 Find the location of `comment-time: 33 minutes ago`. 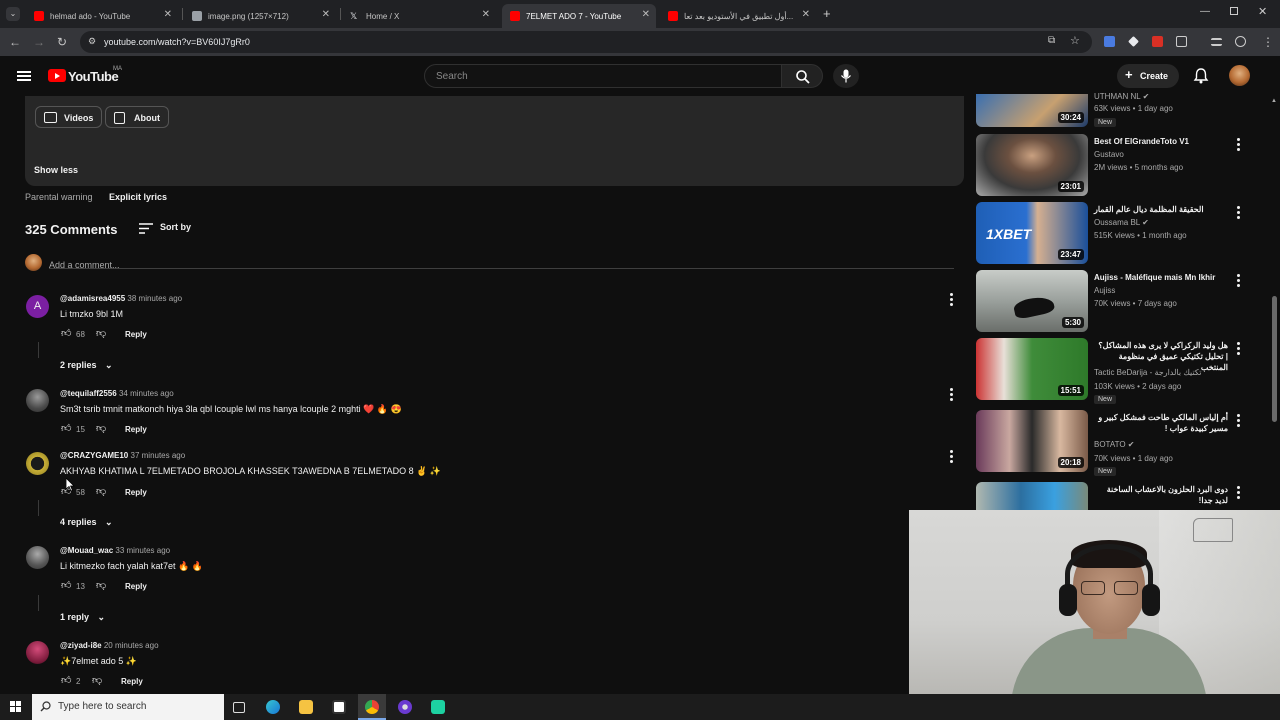

comment-time: 33 minutes ago is located at coordinates (142, 550).